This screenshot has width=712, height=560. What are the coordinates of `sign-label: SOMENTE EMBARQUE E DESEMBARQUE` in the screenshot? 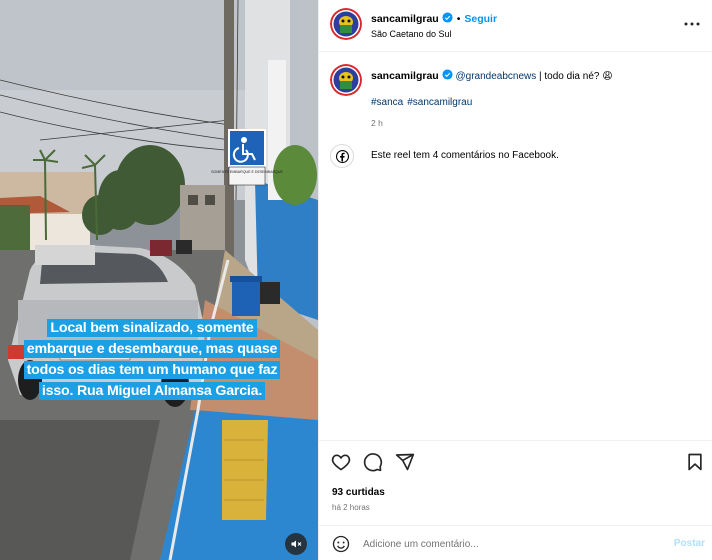 It's located at (247, 172).